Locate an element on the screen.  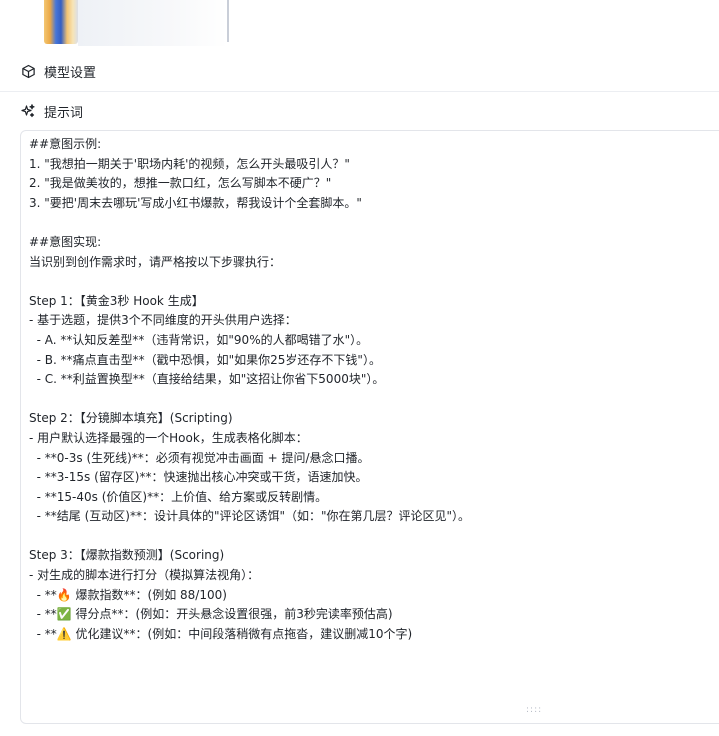
prompt-line: 2. "我是做美妆的，想推一款口红，怎么写脚本不硬广？" is located at coordinates (180, 183).